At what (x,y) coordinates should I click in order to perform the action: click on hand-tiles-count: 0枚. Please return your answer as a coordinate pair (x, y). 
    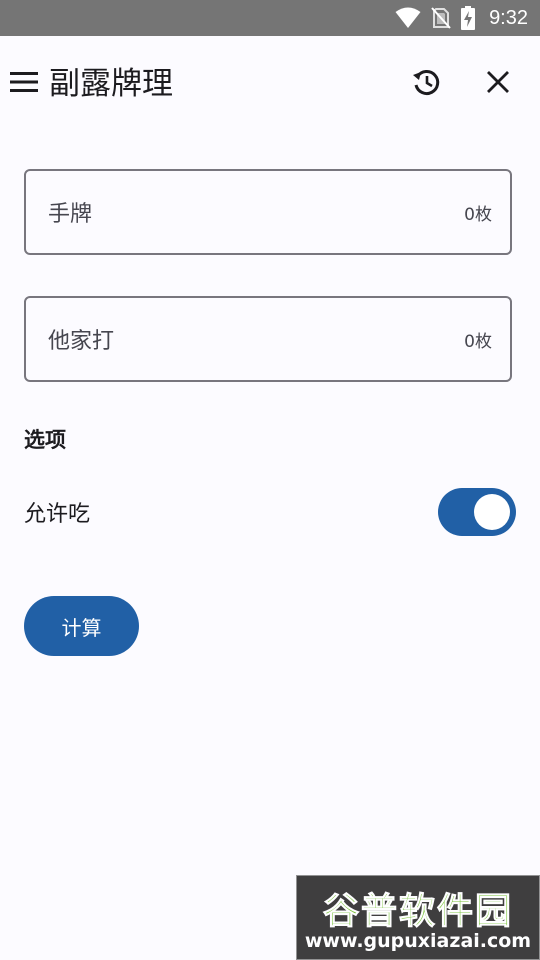
    Looking at the image, I should click on (478, 214).